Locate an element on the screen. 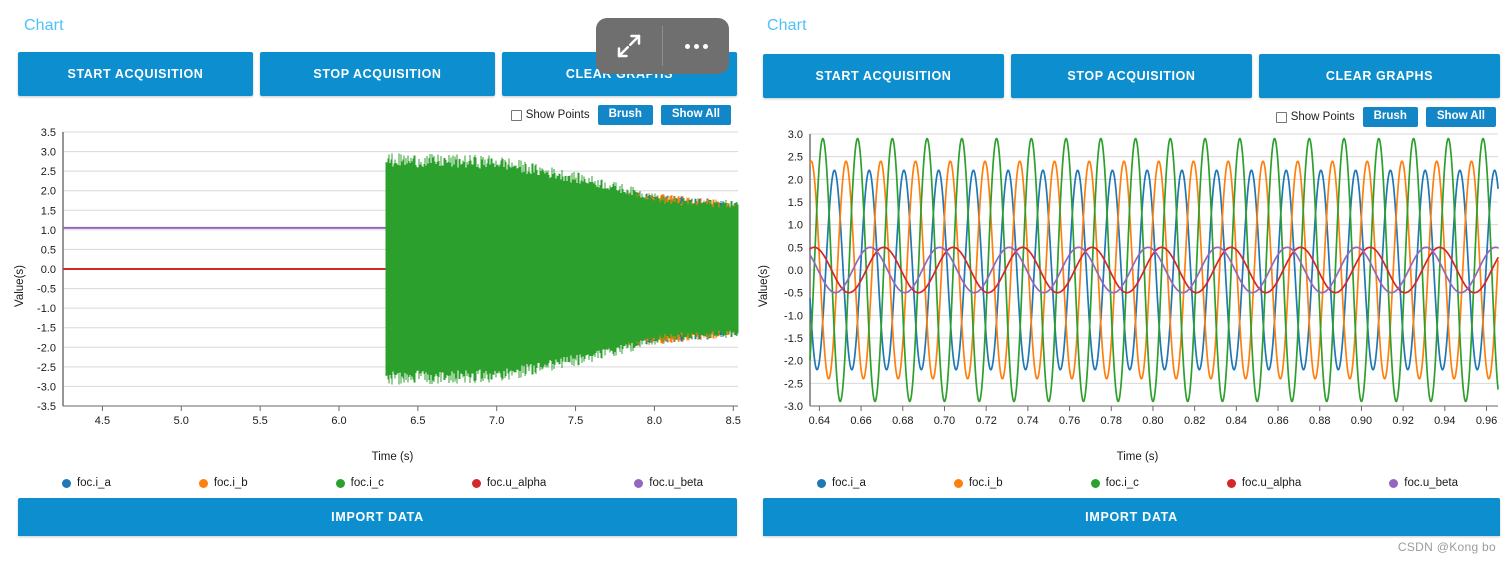 Image resolution: width=1510 pixels, height=563 pixels. svg-text: -3.5 is located at coordinates (46, 407).